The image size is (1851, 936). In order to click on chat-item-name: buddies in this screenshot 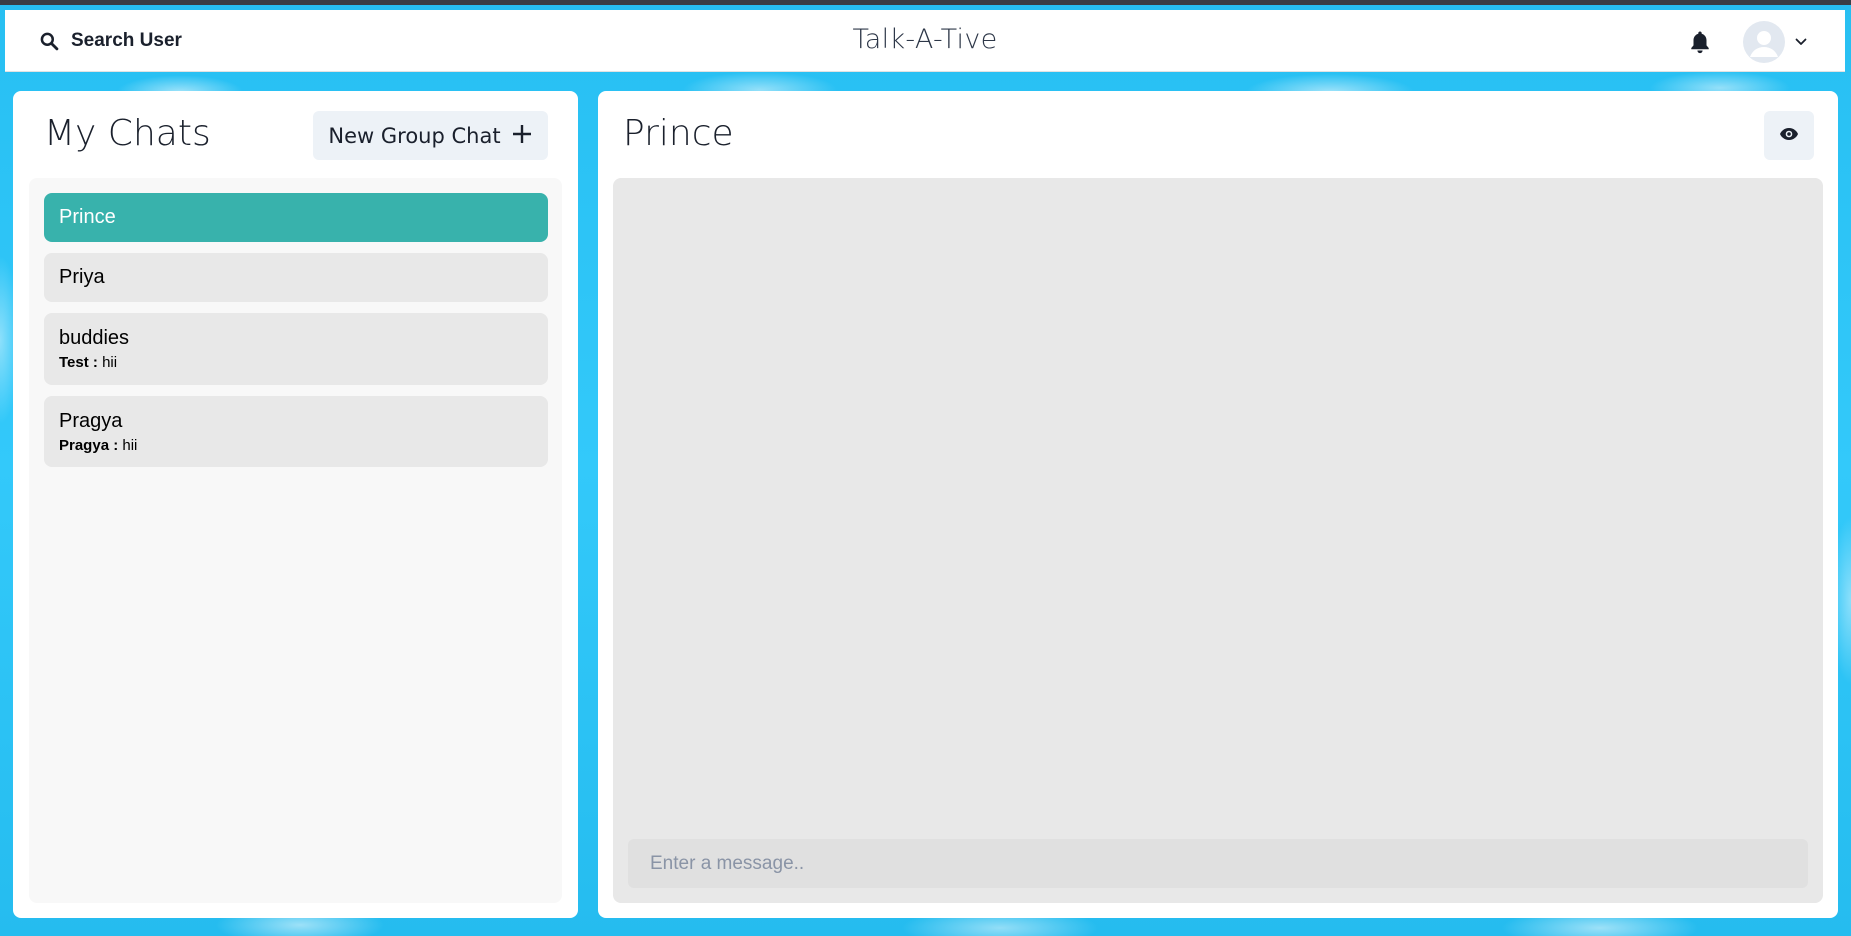, I will do `click(94, 338)`.